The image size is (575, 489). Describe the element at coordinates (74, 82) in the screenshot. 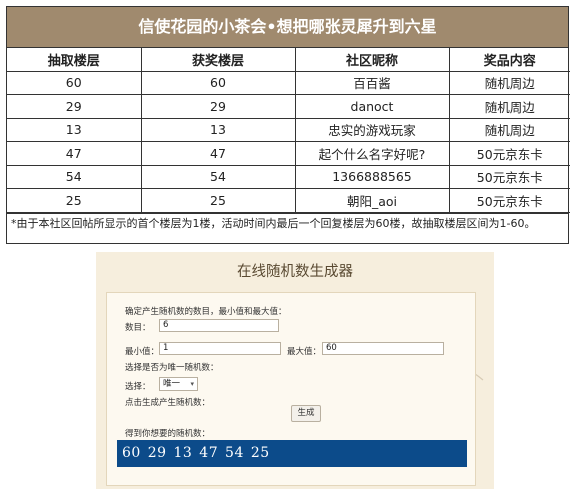

I see `draw-floor-cell: 60` at that location.